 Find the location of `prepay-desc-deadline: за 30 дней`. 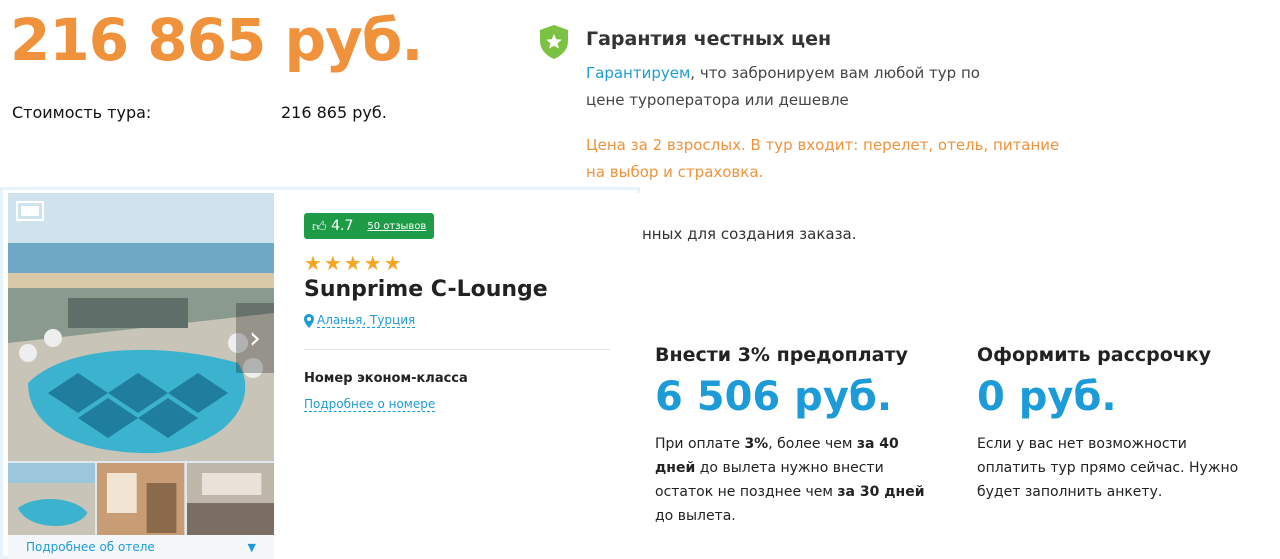

prepay-desc-deadline: за 30 дней is located at coordinates (881, 492).